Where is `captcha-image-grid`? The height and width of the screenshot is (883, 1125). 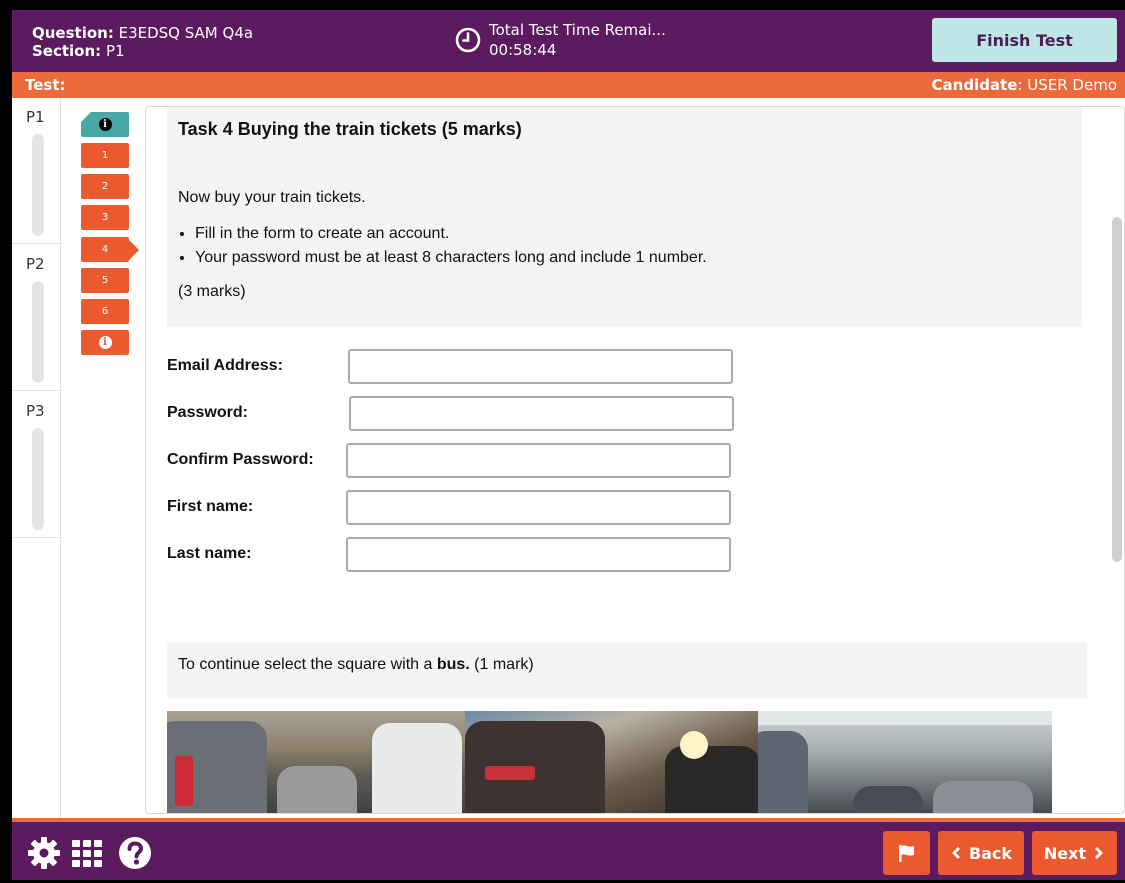 captcha-image-grid is located at coordinates (609, 762).